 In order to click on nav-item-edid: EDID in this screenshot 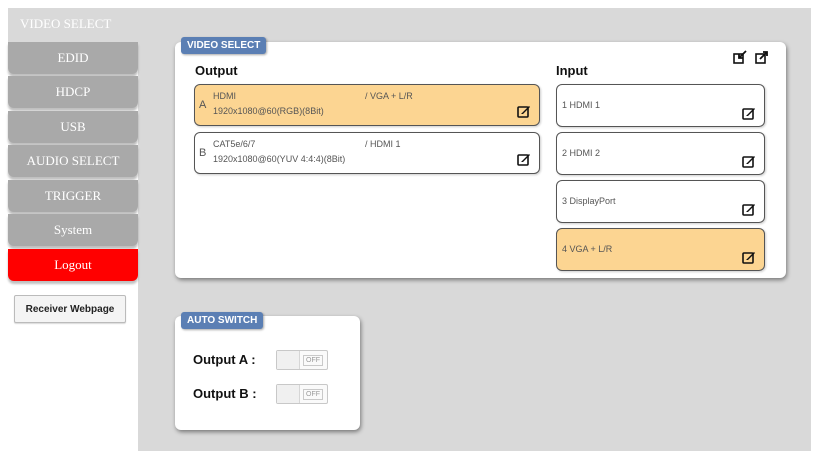, I will do `click(73, 58)`.